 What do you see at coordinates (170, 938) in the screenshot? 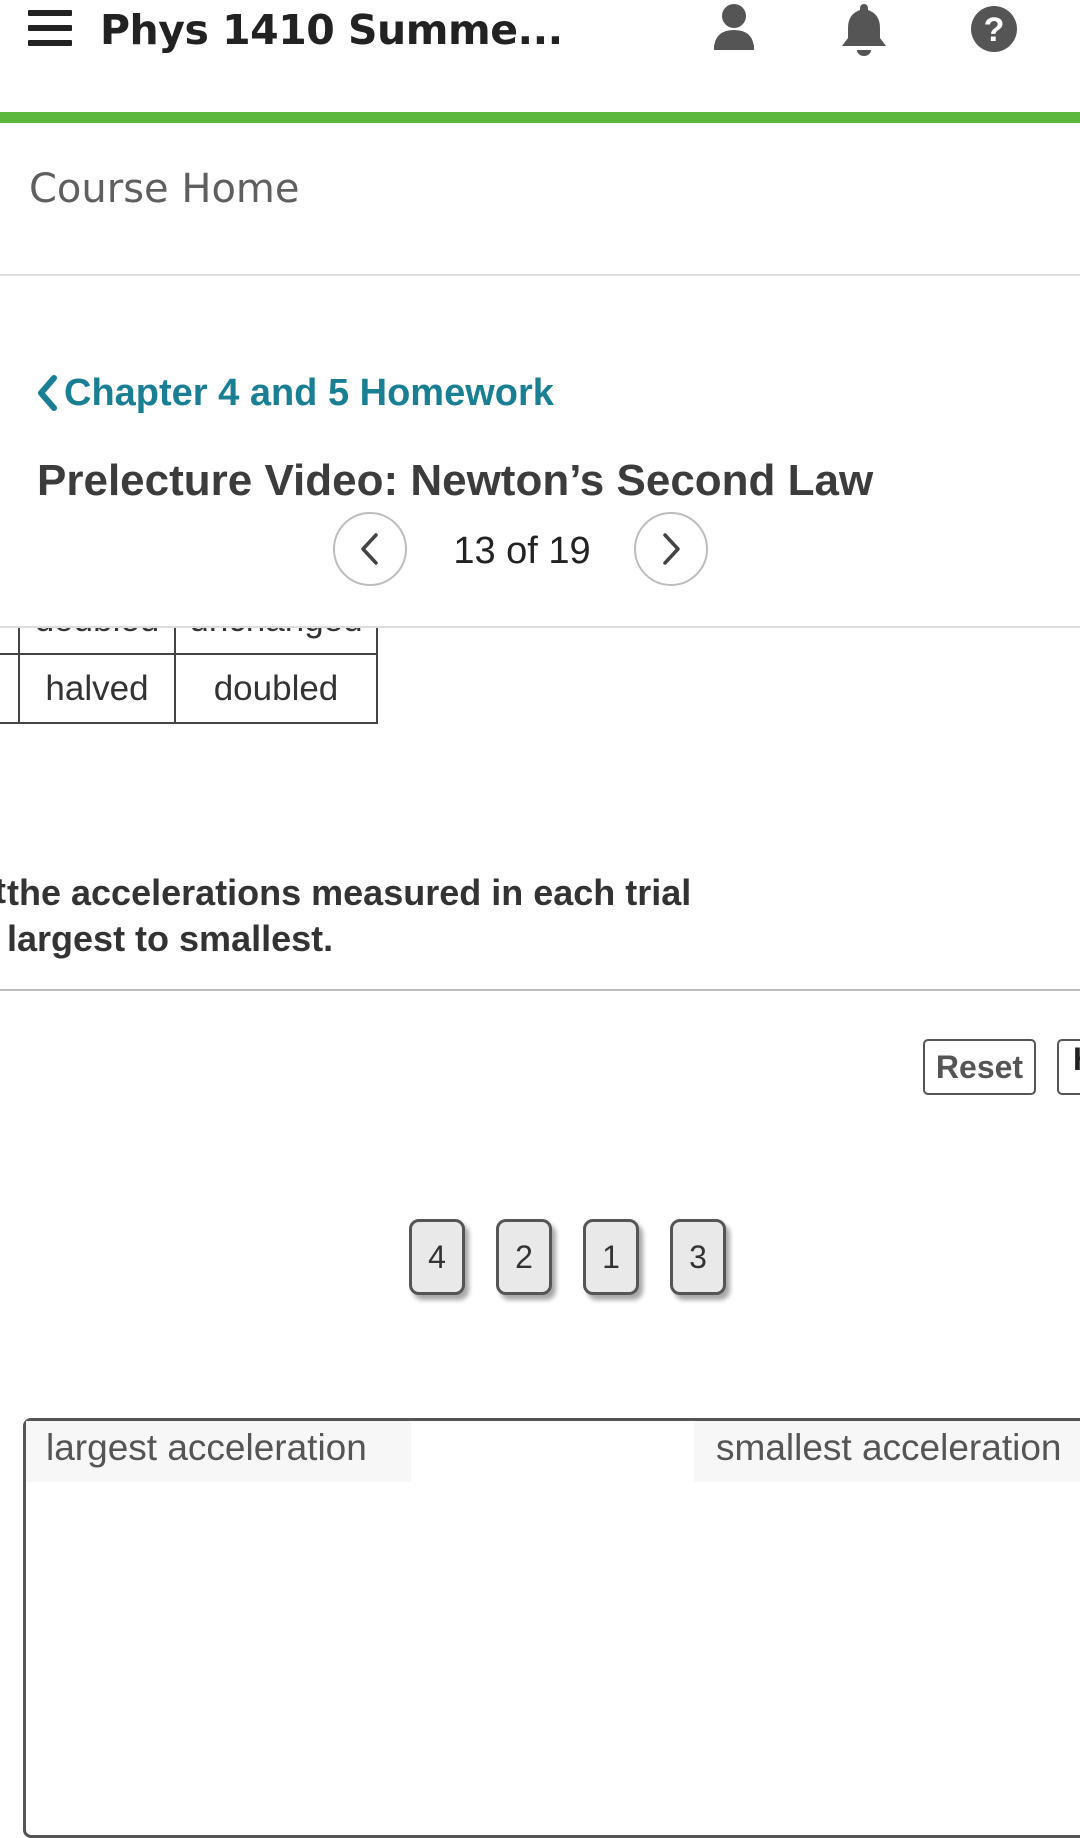
I see `question-line: largest to smallest.` at bounding box center [170, 938].